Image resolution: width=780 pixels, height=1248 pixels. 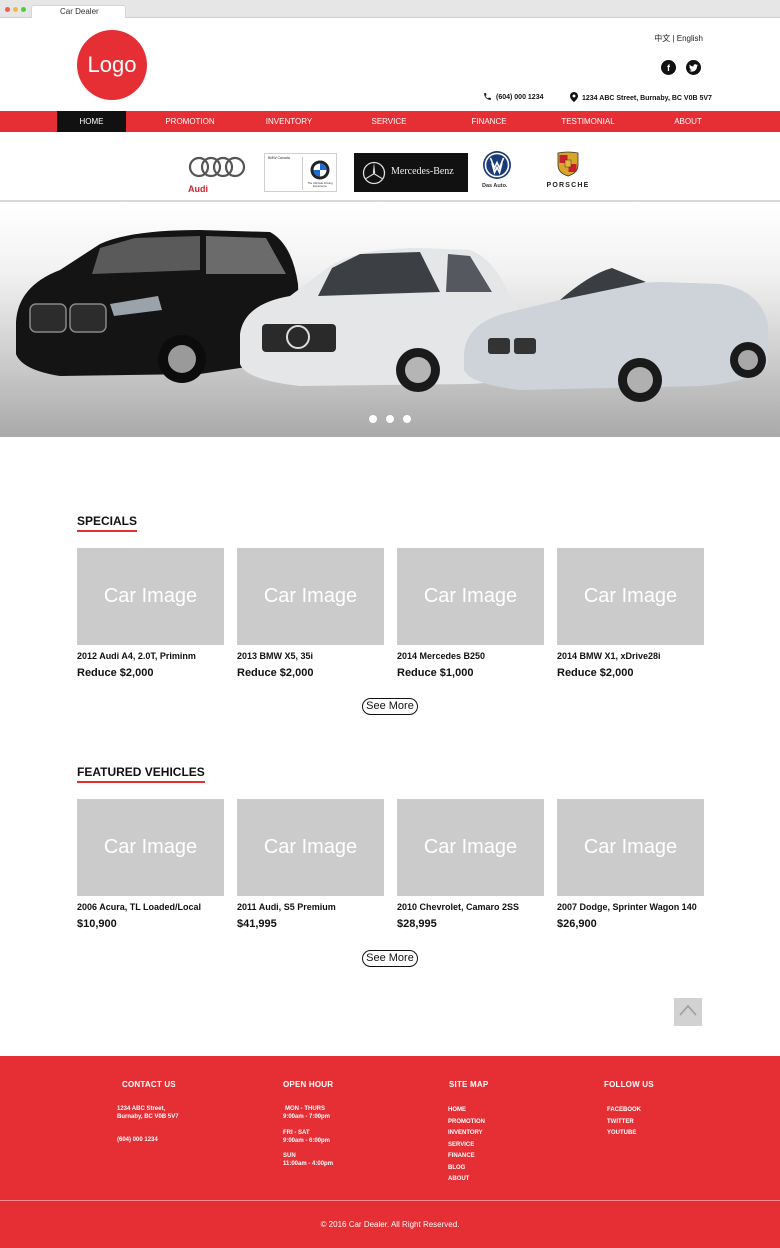 I want to click on hours-time: 11:00am - 4:00pm, so click(x=308, y=1164).